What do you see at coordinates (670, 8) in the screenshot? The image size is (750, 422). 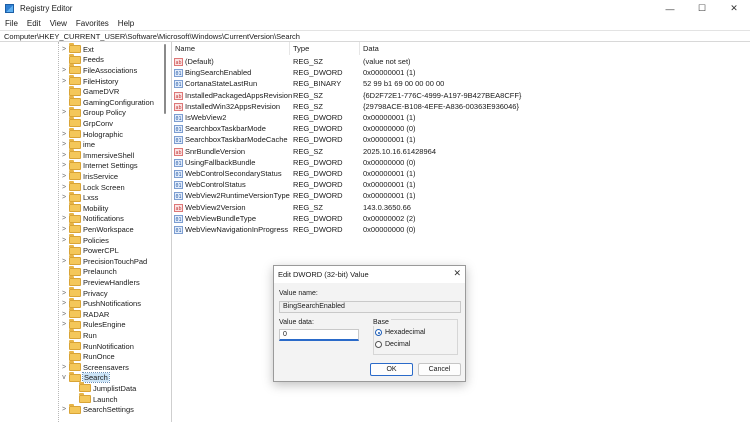 I see `minimize-button: —` at bounding box center [670, 8].